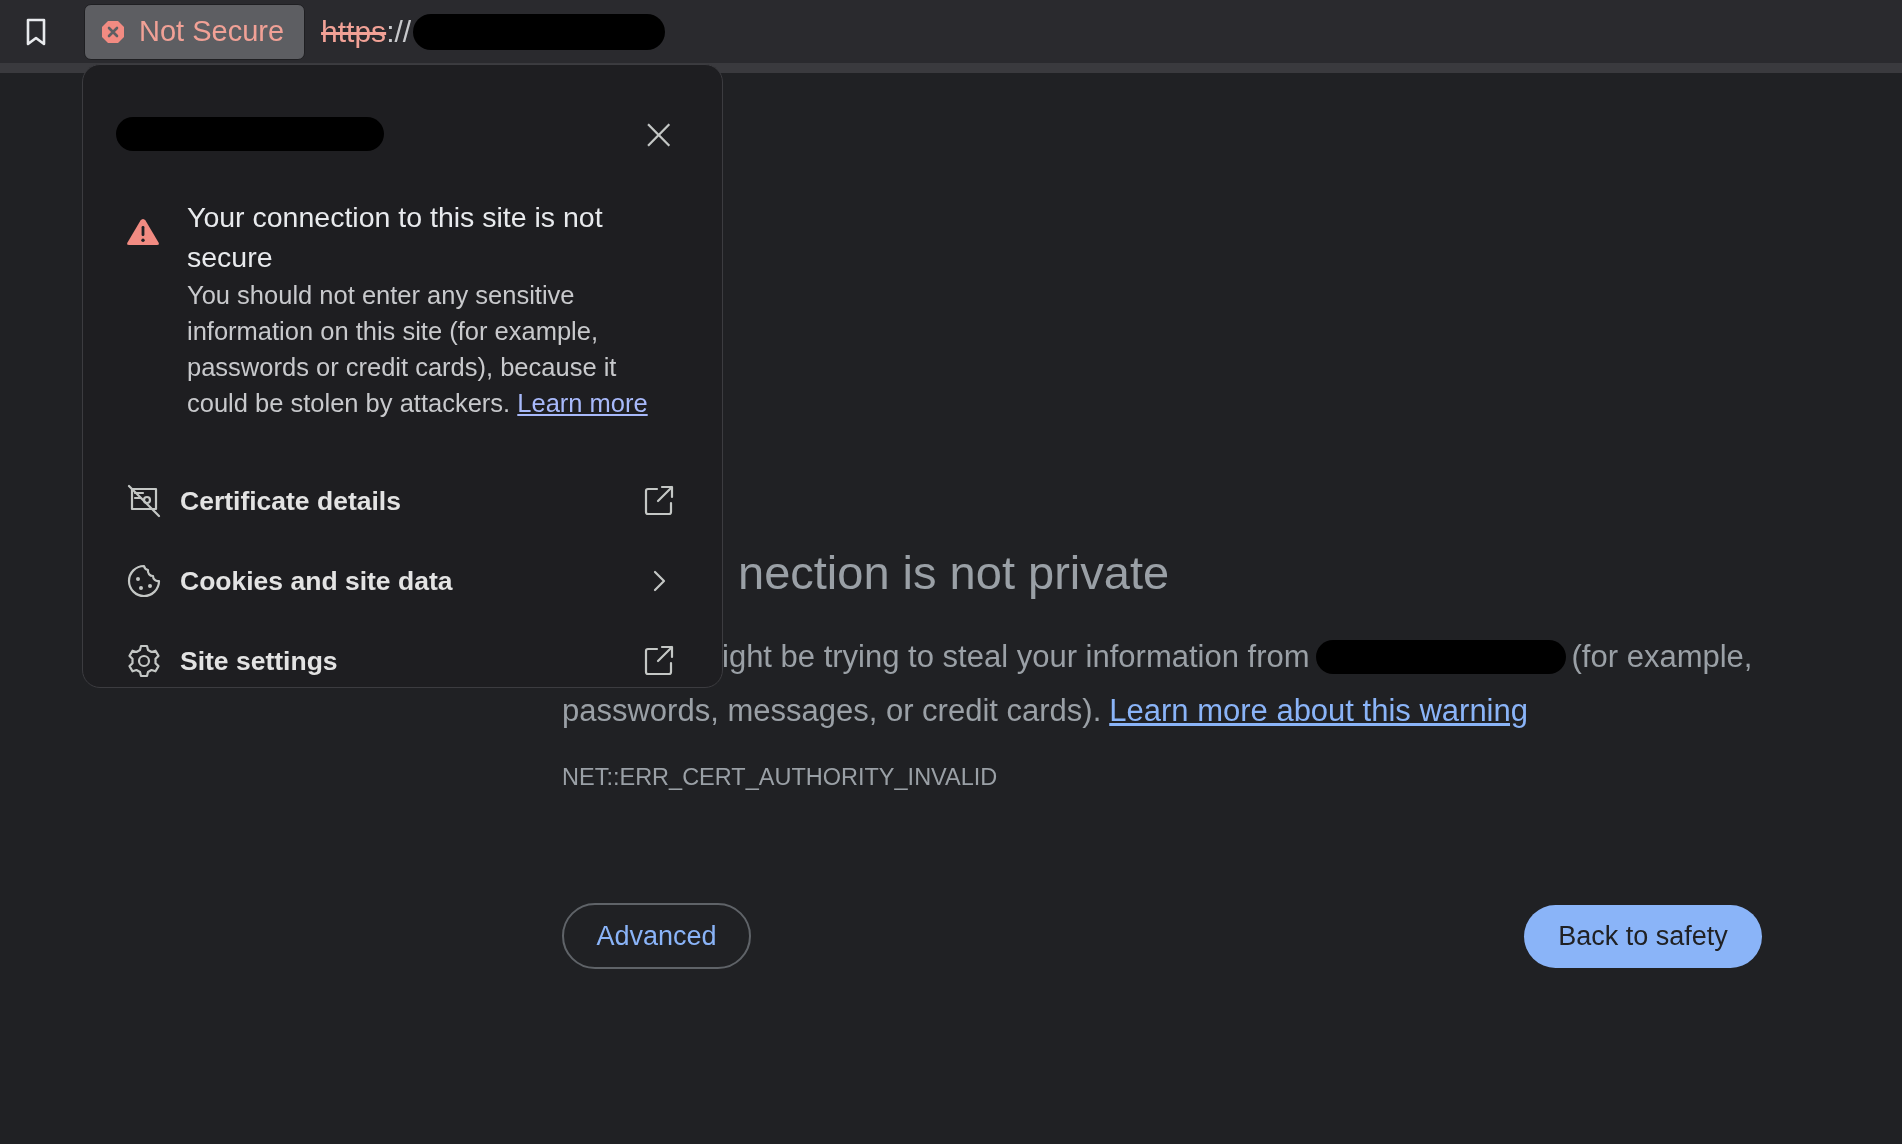 Image resolution: width=1902 pixels, height=1144 pixels. I want to click on advanced-button: Advanced, so click(656, 936).